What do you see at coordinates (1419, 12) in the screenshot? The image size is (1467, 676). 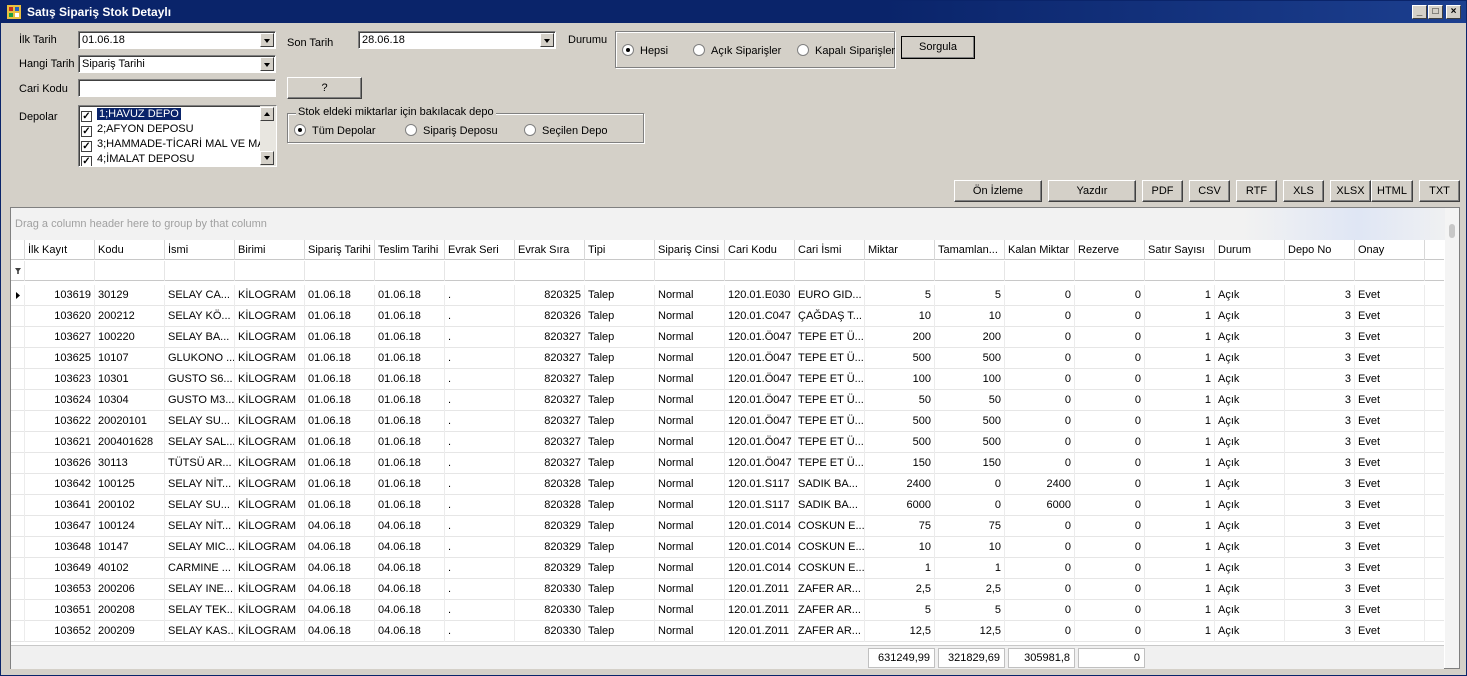 I see `minimize-icon: _` at bounding box center [1419, 12].